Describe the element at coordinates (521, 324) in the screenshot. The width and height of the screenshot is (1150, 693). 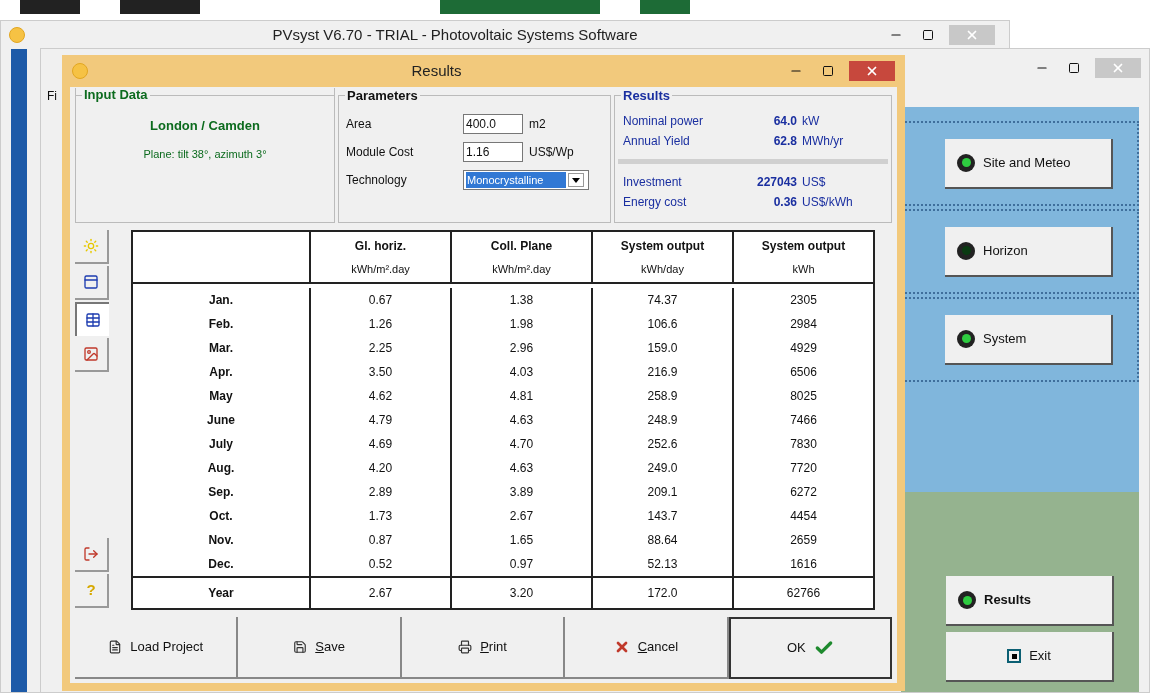
I see `table-cell-text: 1.98` at that location.